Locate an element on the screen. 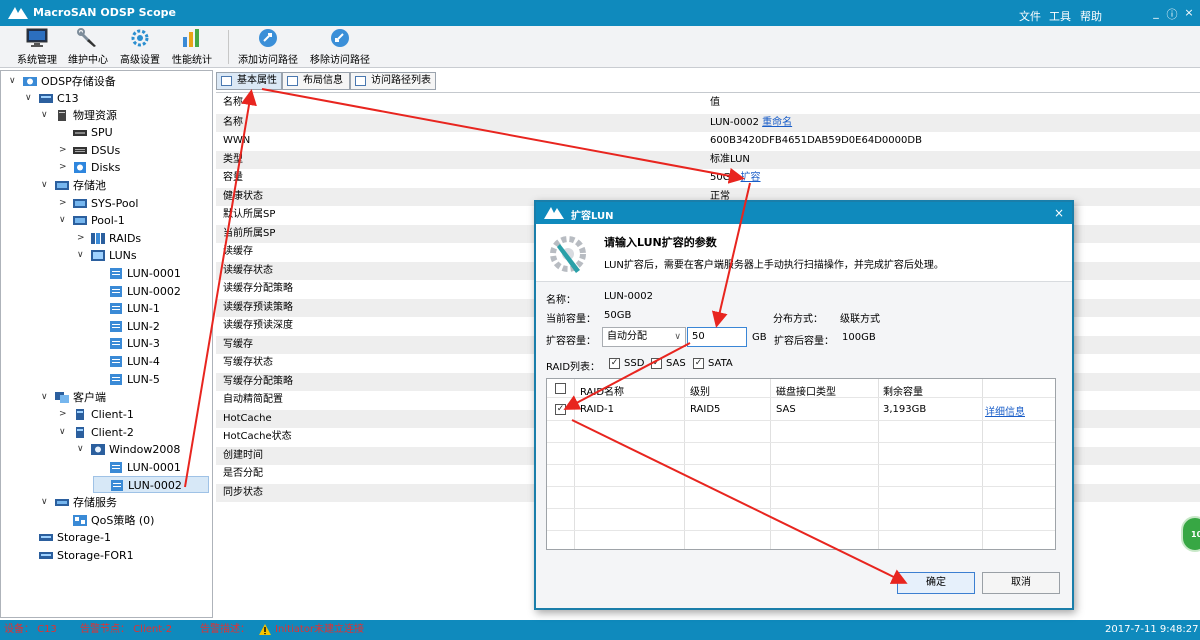 Image resolution: width=1200 pixels, height=640 pixels. tree-item-storage-services: ∨ 存储服务 is located at coordinates (126, 502).